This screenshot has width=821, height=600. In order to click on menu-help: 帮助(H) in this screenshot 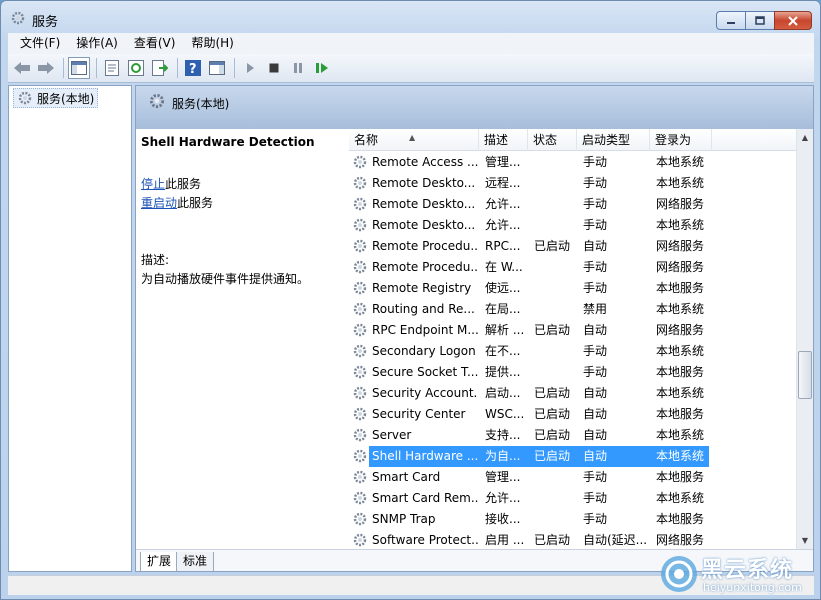, I will do `click(212, 43)`.